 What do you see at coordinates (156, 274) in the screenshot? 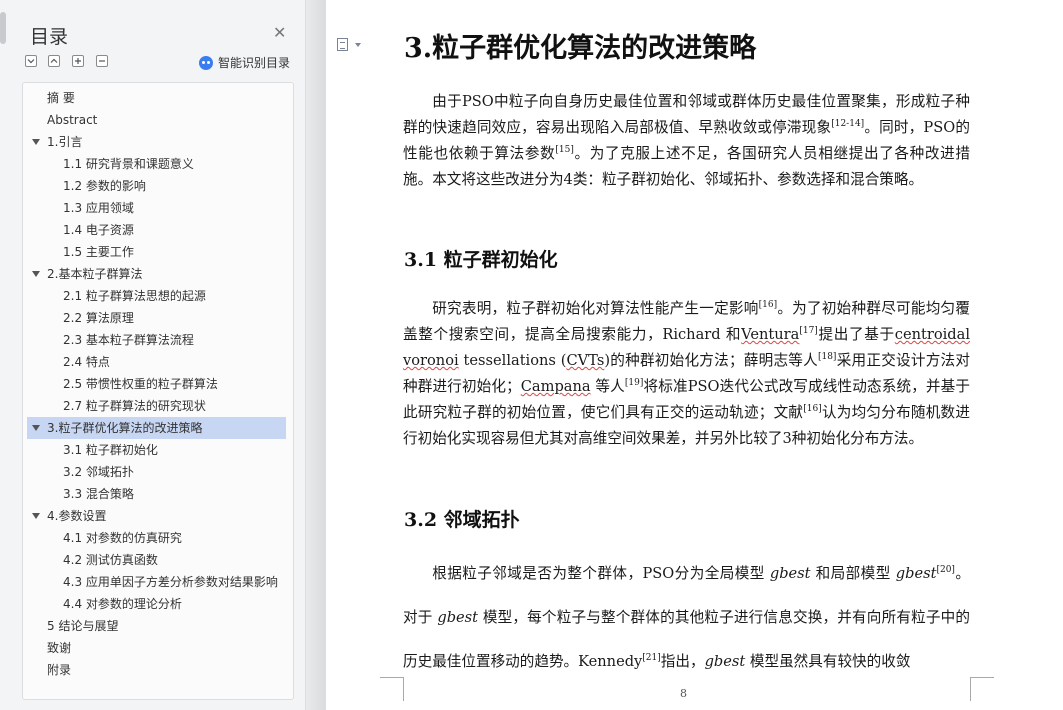
I see `toc-item: 2.基本粒子群算法` at bounding box center [156, 274].